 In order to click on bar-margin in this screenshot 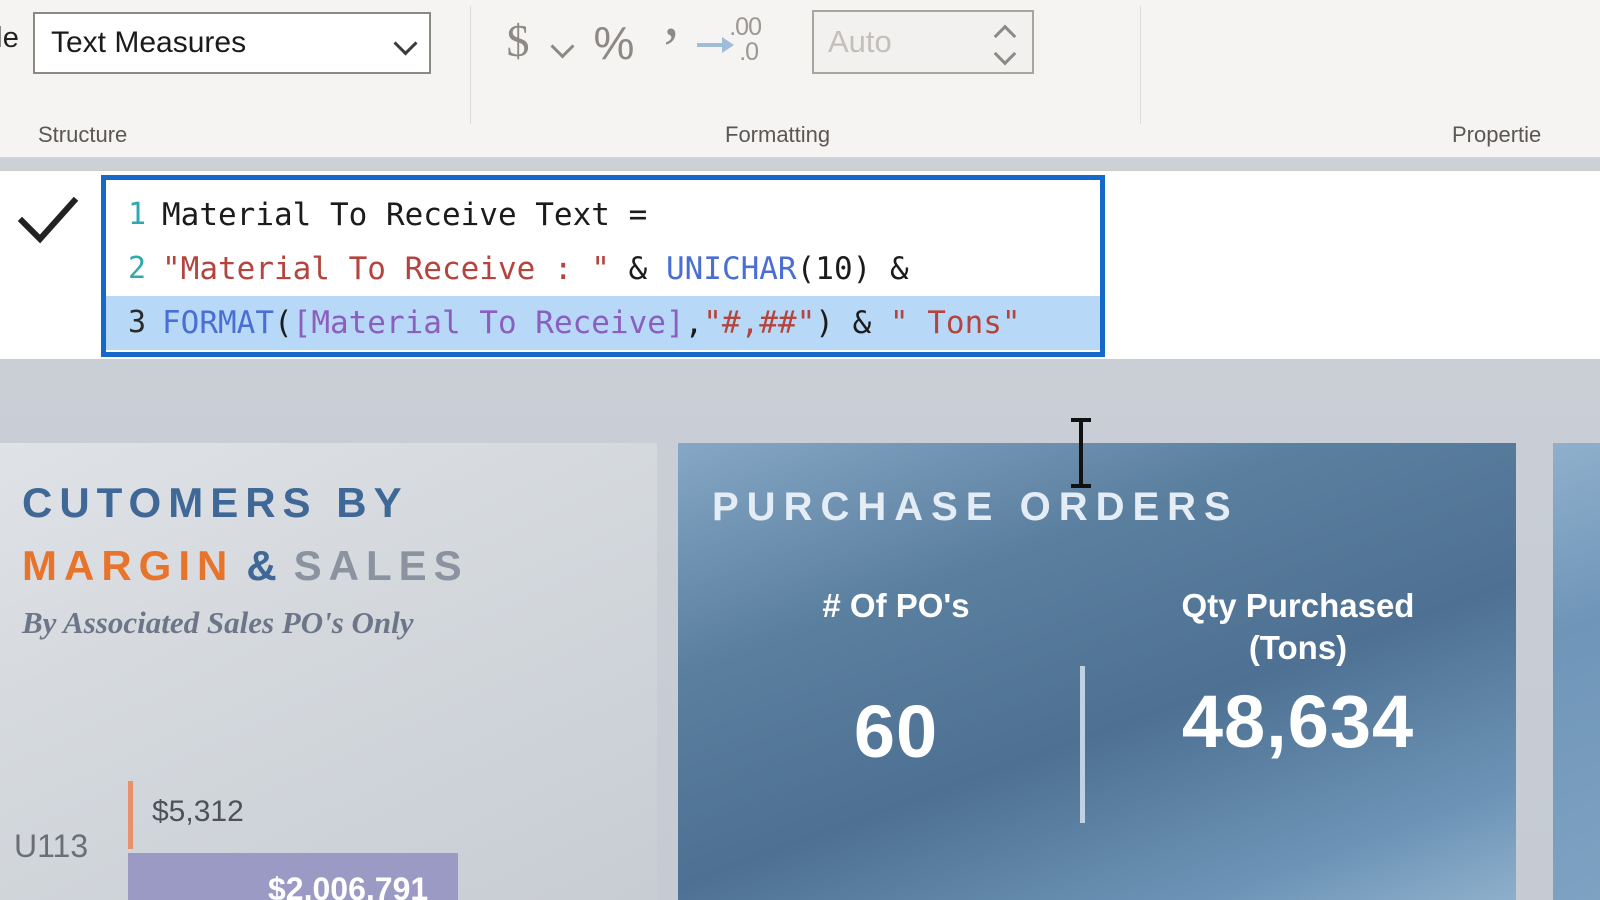, I will do `click(130, 815)`.